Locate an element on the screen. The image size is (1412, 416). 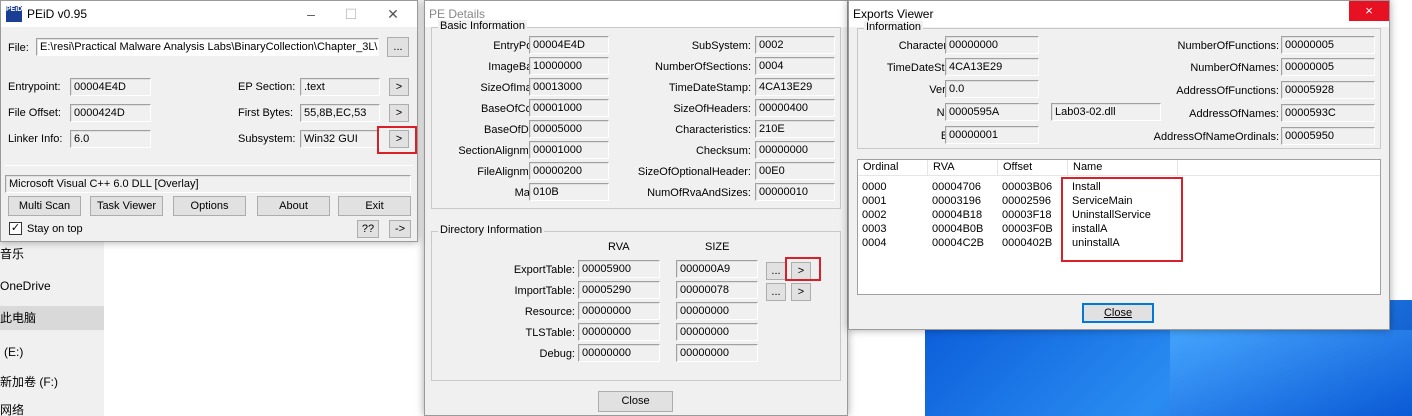
directory-size-field: 00000078 is located at coordinates (717, 290).